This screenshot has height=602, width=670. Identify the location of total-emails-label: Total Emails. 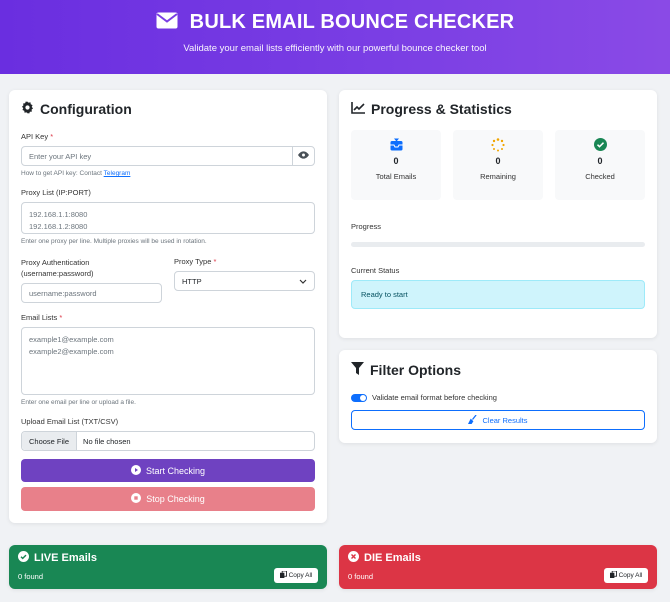
(396, 176).